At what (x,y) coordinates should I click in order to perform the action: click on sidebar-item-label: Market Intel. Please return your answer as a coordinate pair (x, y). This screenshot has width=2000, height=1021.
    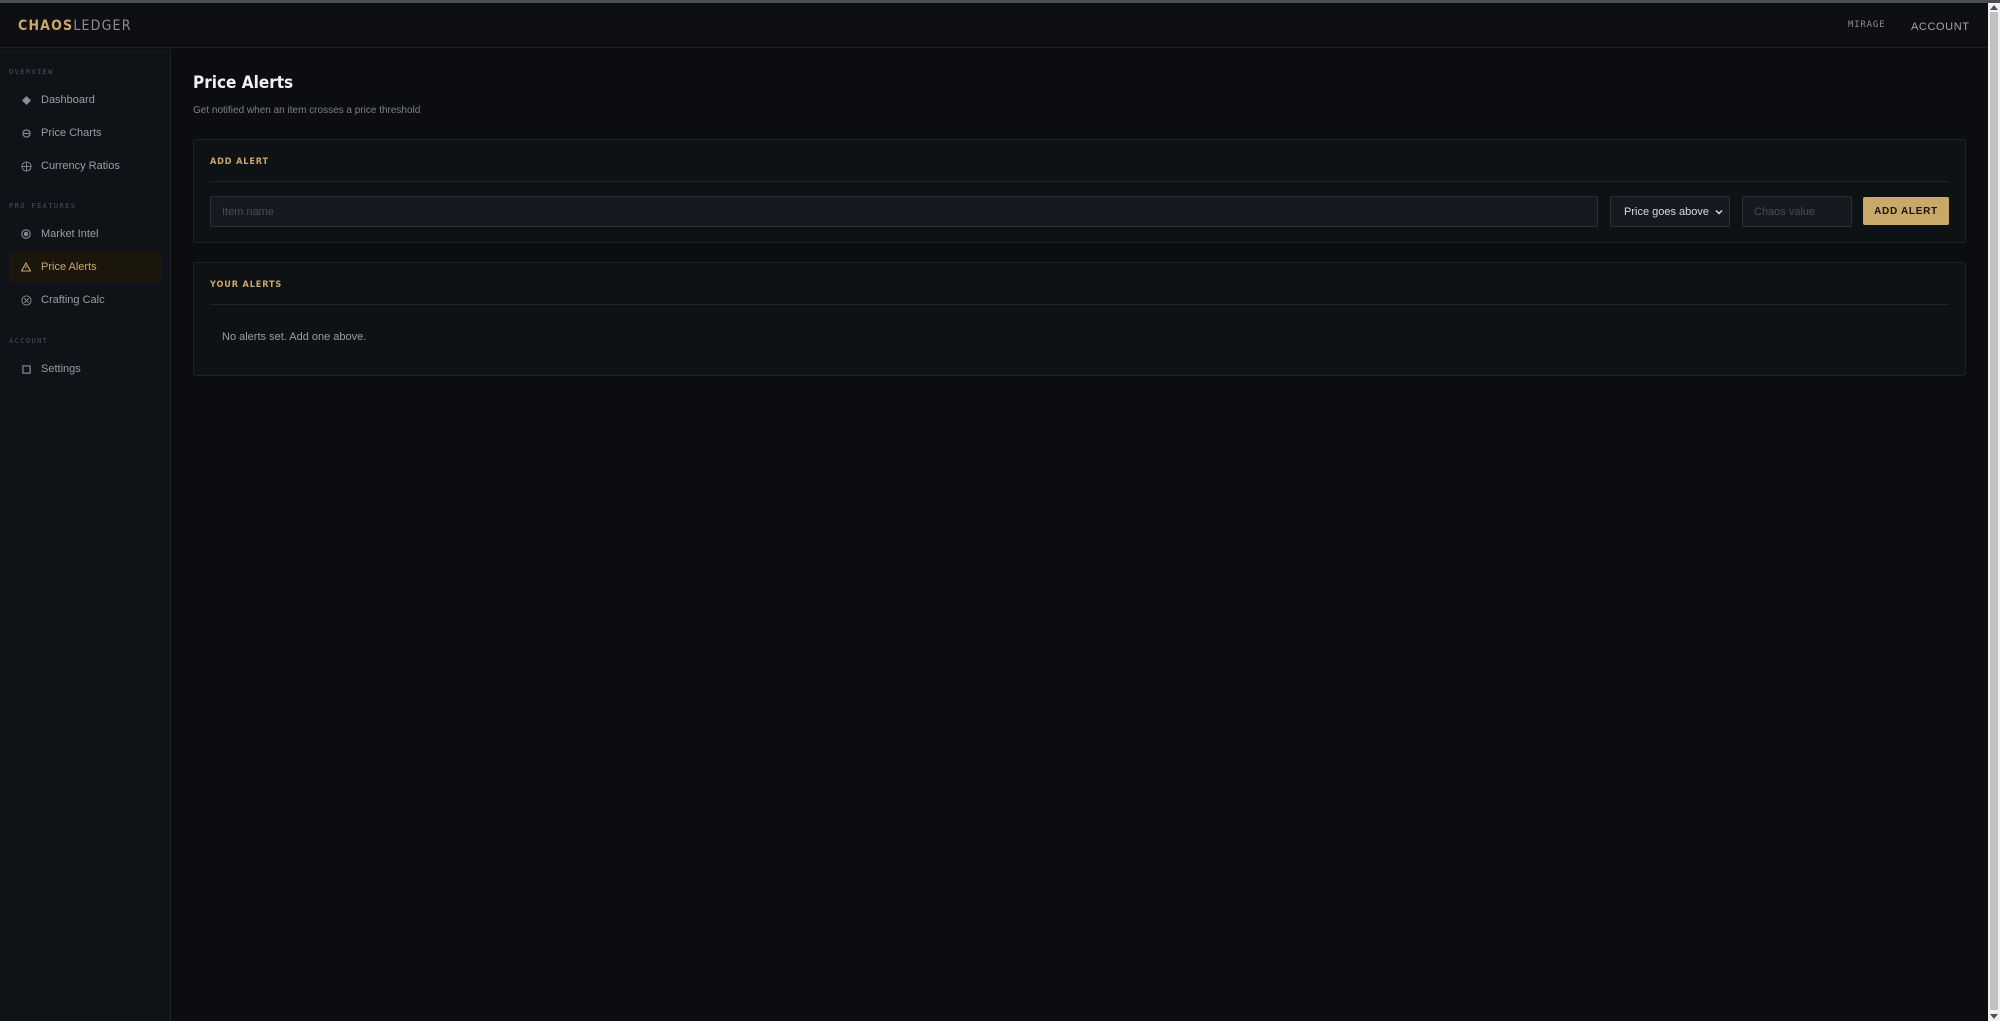
    Looking at the image, I should click on (70, 234).